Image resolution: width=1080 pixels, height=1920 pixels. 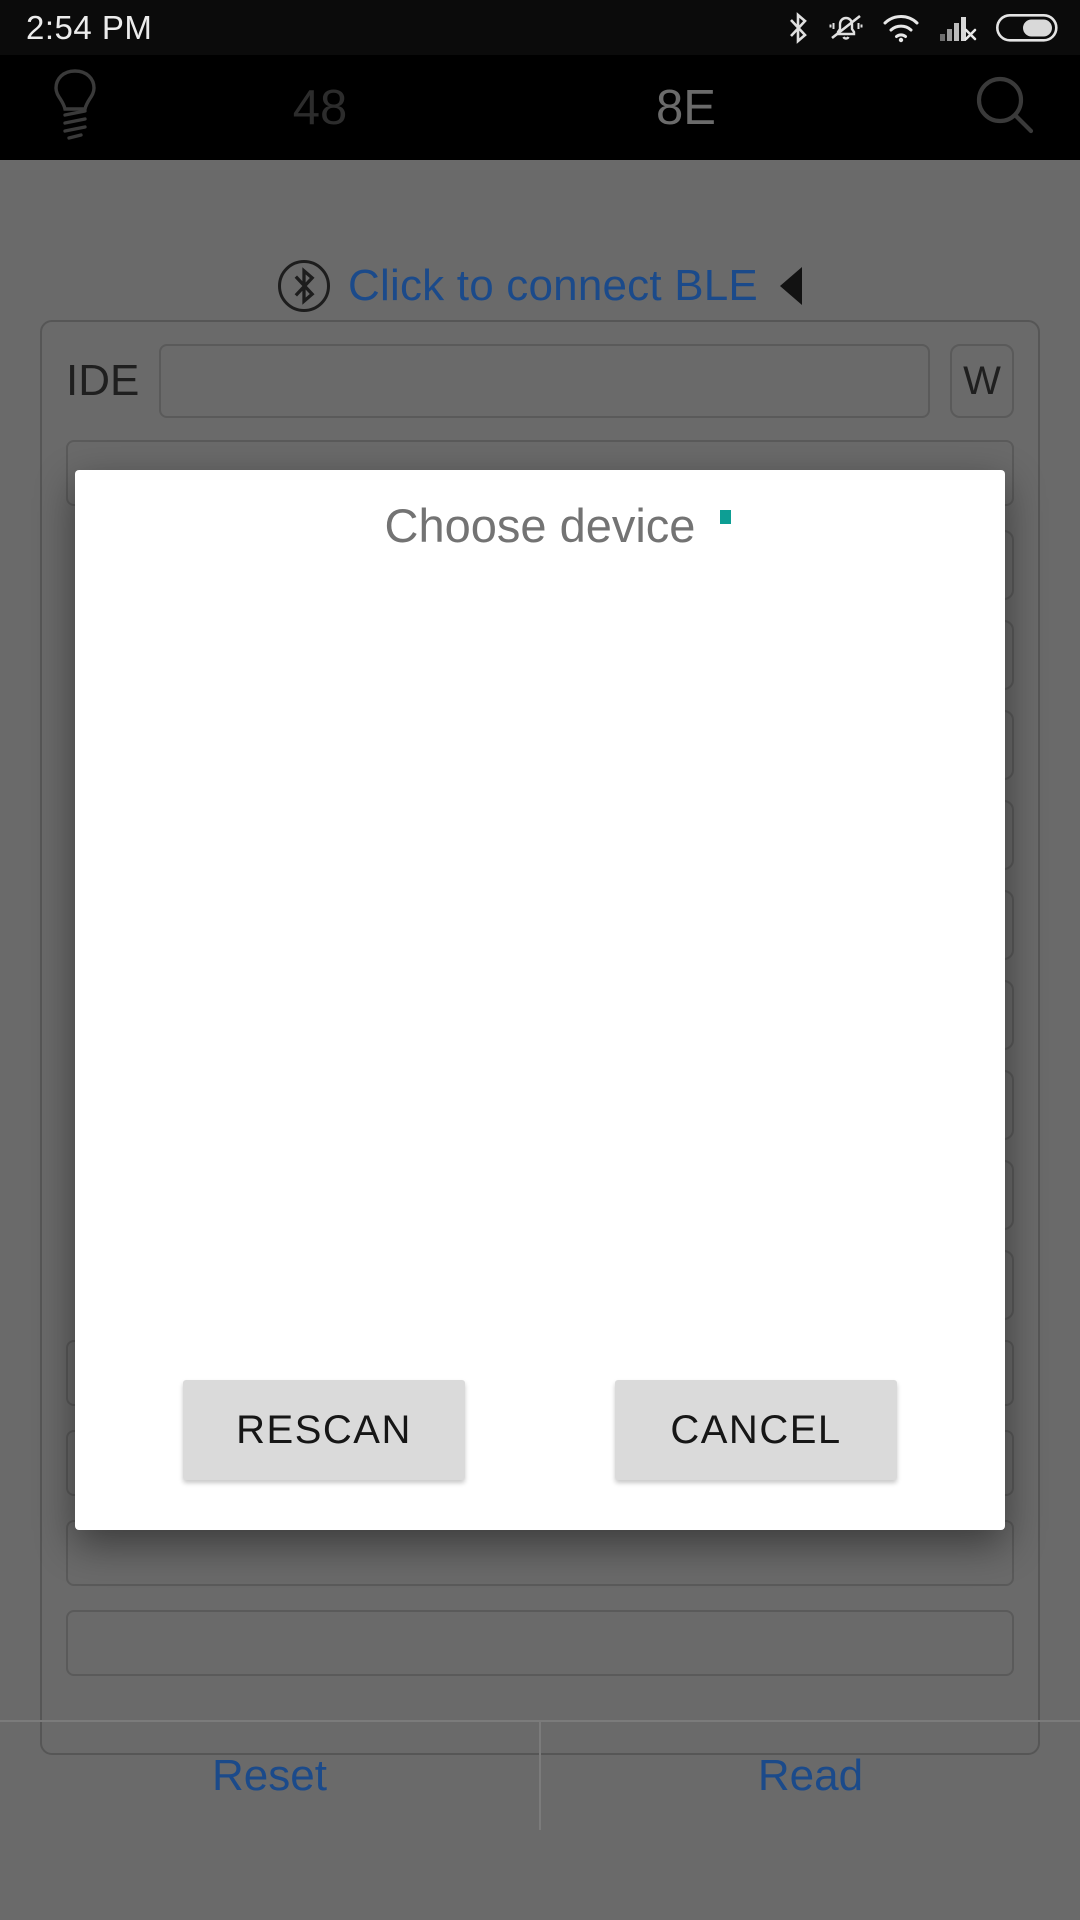 I want to click on scanning-spinner-icon, so click(x=725, y=517).